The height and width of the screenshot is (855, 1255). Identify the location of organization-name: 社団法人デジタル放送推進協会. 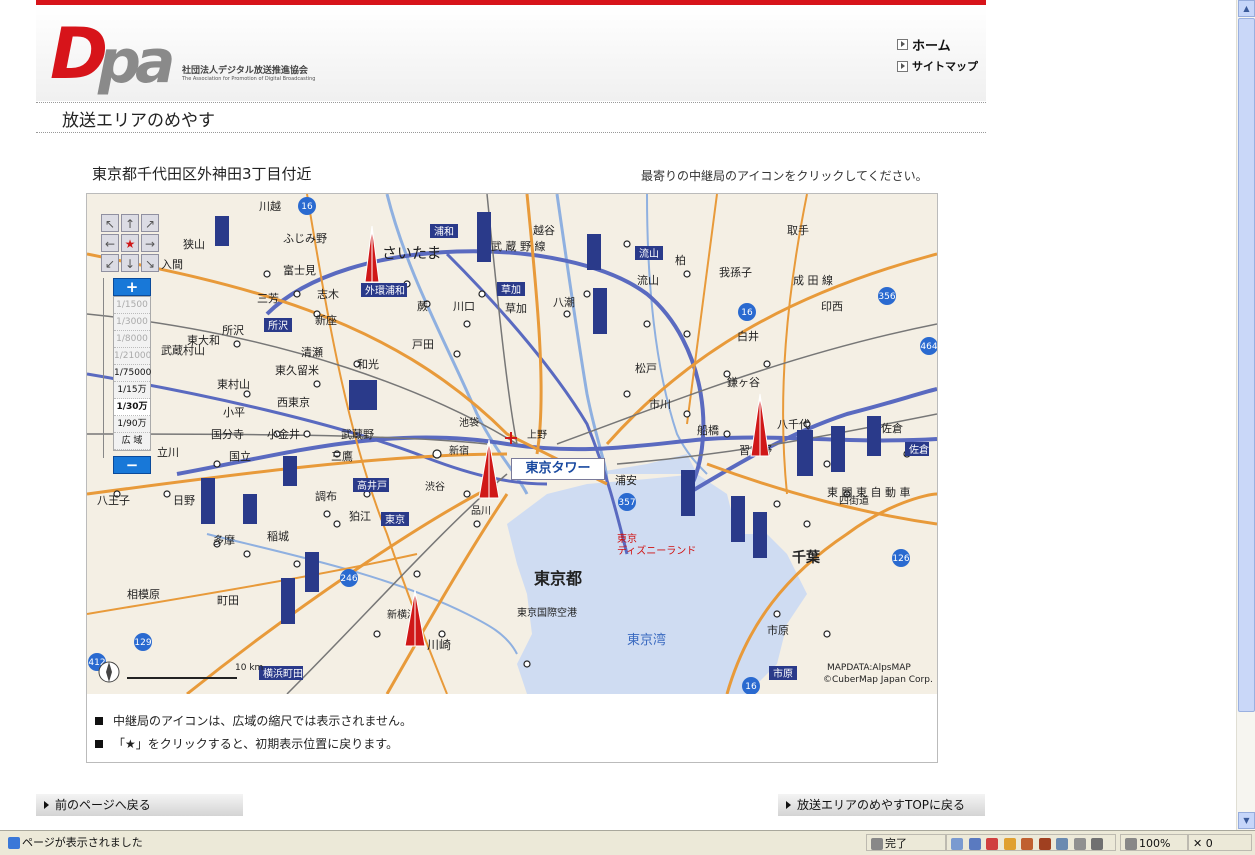
(245, 71).